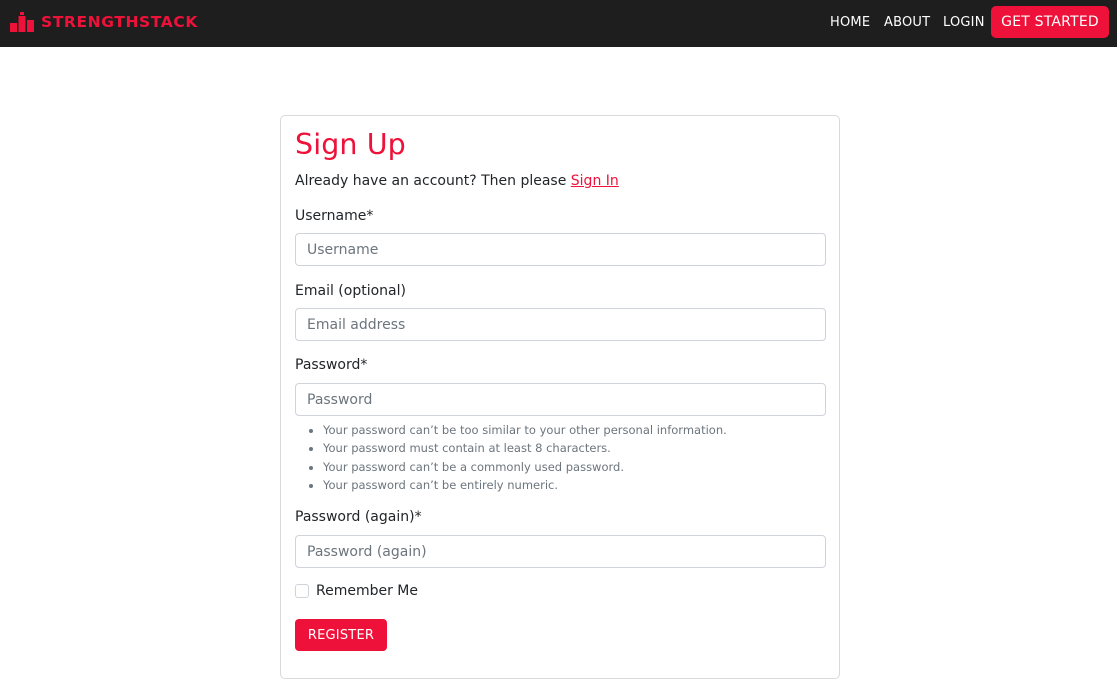 The height and width of the screenshot is (698, 1117). I want to click on password-again-label: Password (again)*, so click(358, 517).